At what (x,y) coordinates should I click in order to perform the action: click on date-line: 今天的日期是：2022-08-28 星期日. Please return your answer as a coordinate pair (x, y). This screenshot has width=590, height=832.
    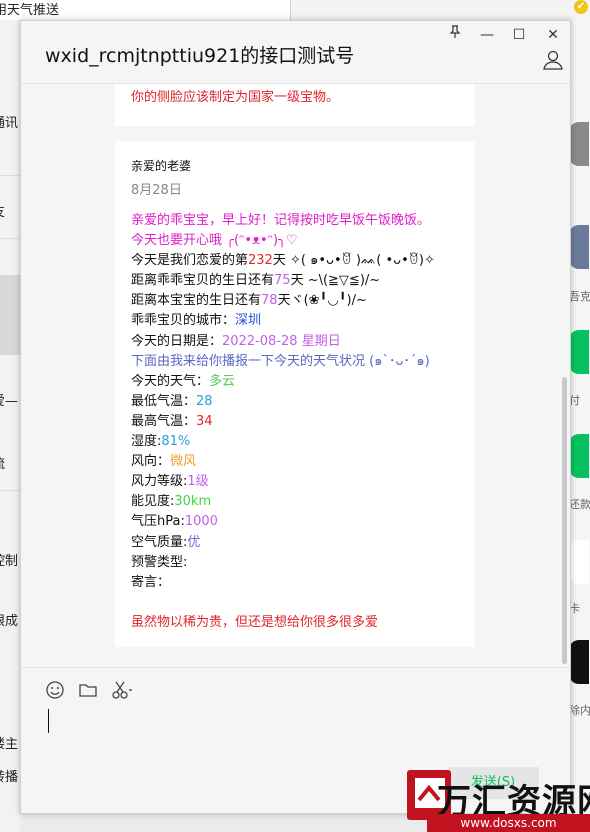
    Looking at the image, I should click on (236, 341).